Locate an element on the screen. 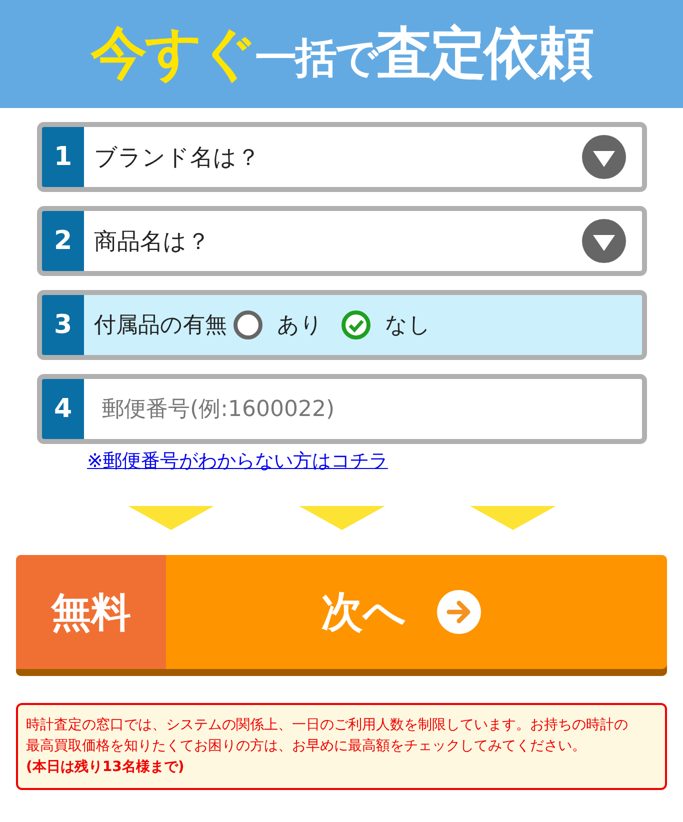 This screenshot has width=683, height=822. notice-text: 時計査定の窓口では、システムの関係上、一日のご利用人数を制限しています。お持ちの時計の最高買取価格を知りたくてお困りの方は、お早めに最高額をチェックしてみてください。 (本日は残り13名様まで) is located at coordinates (341, 746).